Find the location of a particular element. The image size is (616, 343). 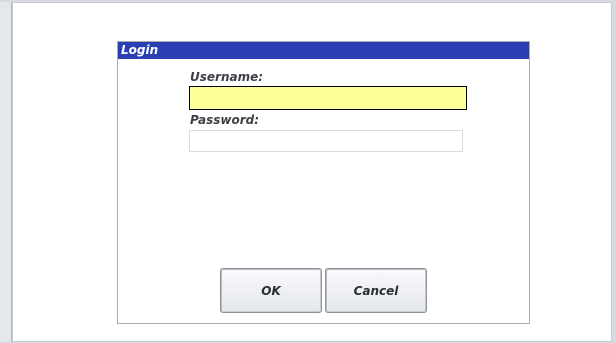

password-label: Password: is located at coordinates (225, 120).